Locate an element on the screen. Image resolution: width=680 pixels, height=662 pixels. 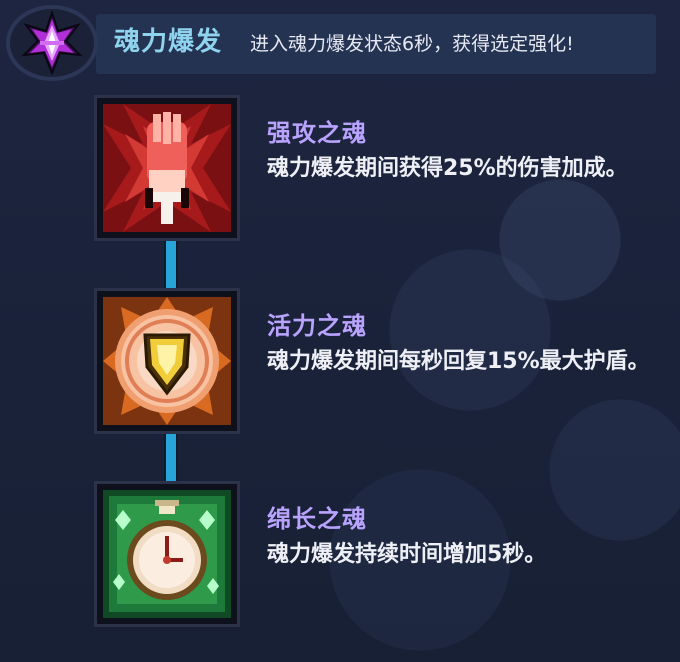
skill-name: 活力之魂 is located at coordinates (317, 326).